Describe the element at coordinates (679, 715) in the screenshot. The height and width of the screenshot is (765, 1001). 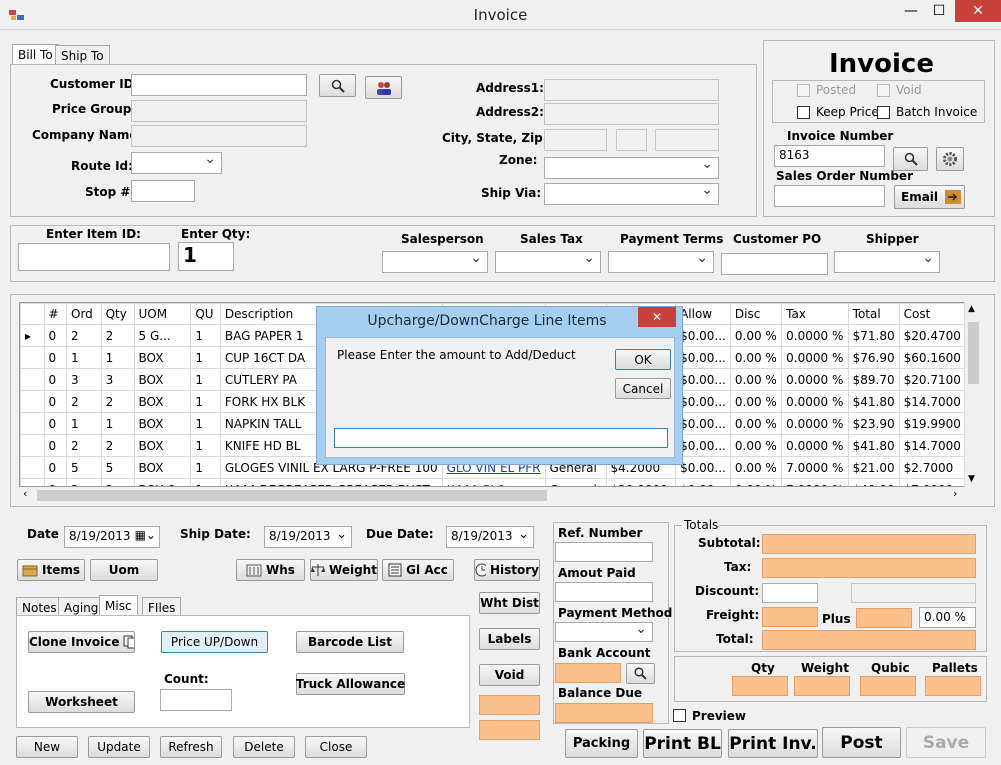
I see `preview-checkbox` at that location.